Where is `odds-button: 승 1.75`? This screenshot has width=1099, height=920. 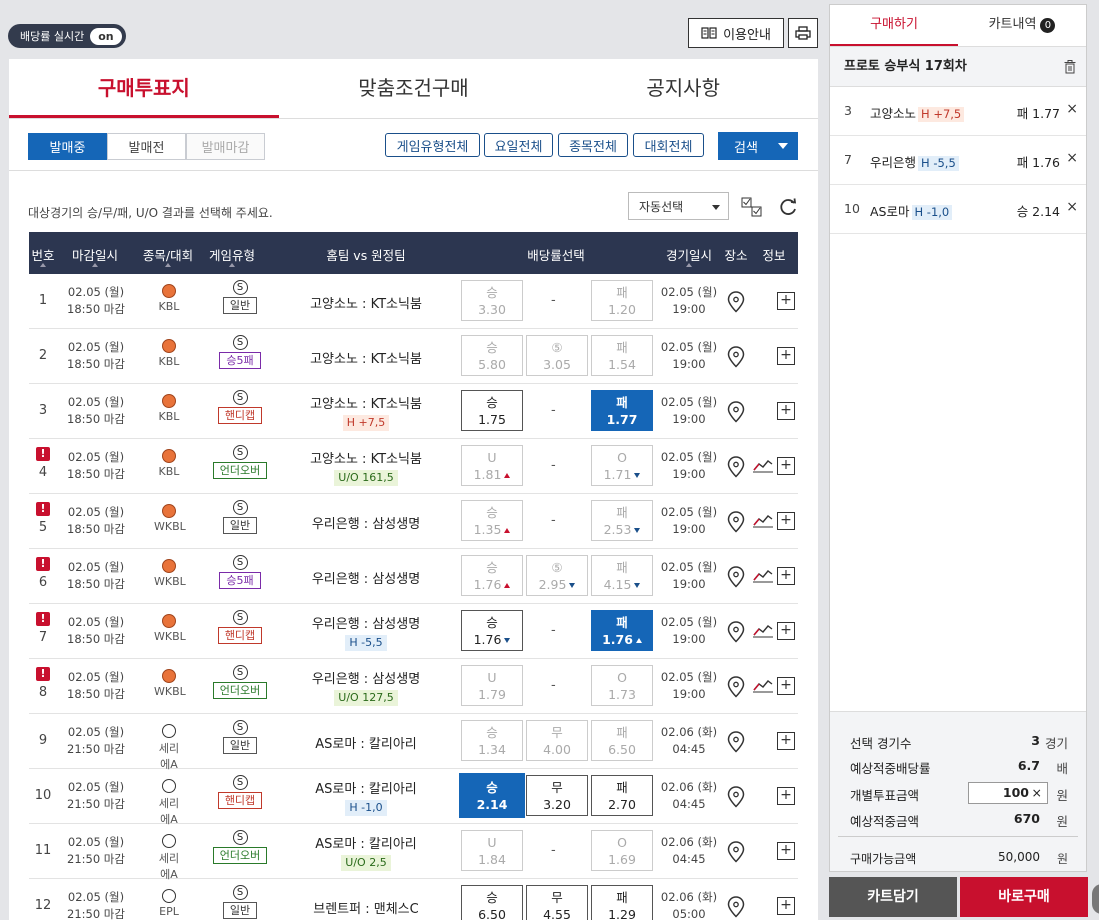
odds-button: 승 1.75 is located at coordinates (492, 410).